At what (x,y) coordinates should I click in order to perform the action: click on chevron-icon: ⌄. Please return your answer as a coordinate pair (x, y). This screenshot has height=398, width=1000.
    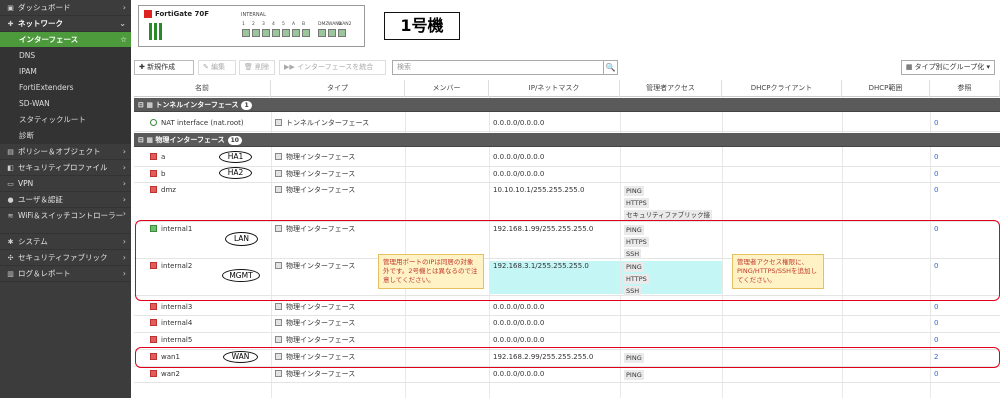
    Looking at the image, I should click on (122, 23).